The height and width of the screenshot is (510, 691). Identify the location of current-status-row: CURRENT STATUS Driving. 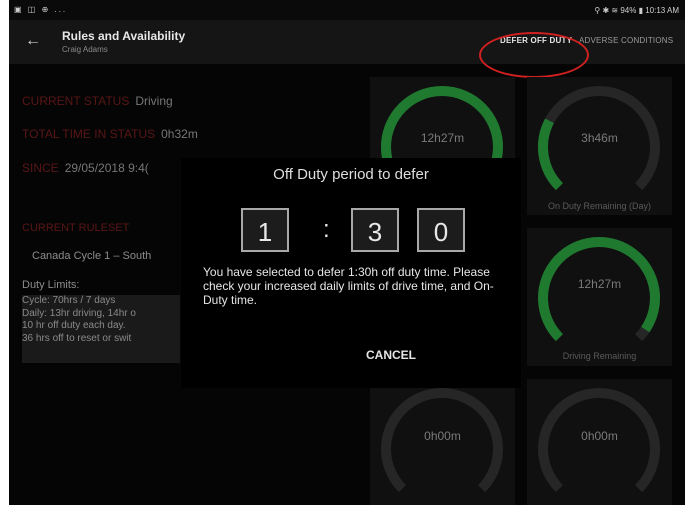
(97, 101).